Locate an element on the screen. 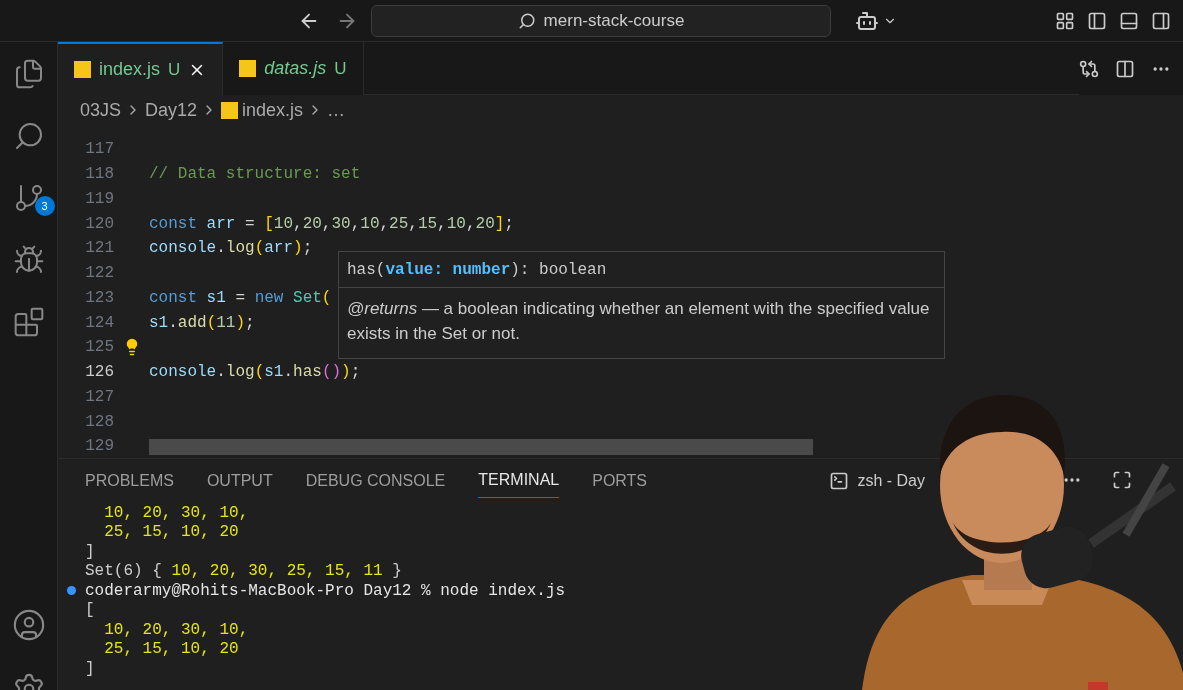  editor-tab: datas.js U is located at coordinates (293, 68).